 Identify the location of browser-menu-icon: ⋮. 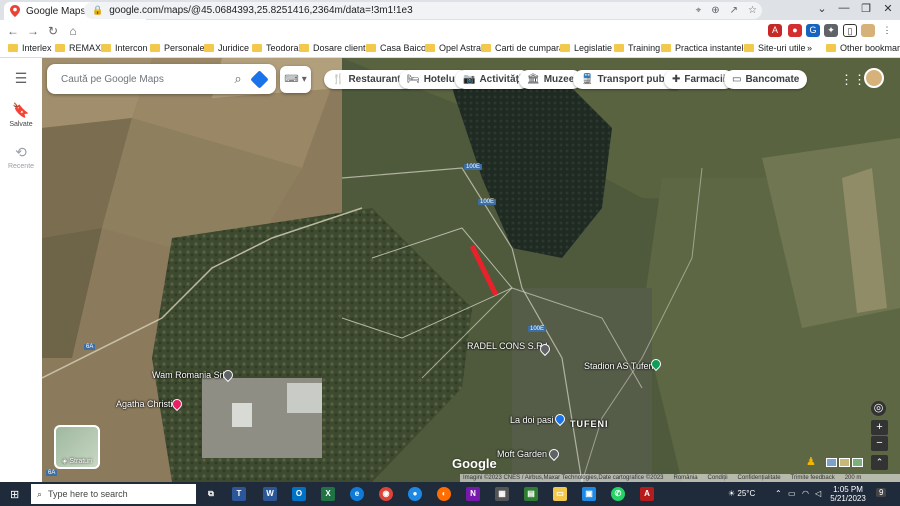
(887, 30).